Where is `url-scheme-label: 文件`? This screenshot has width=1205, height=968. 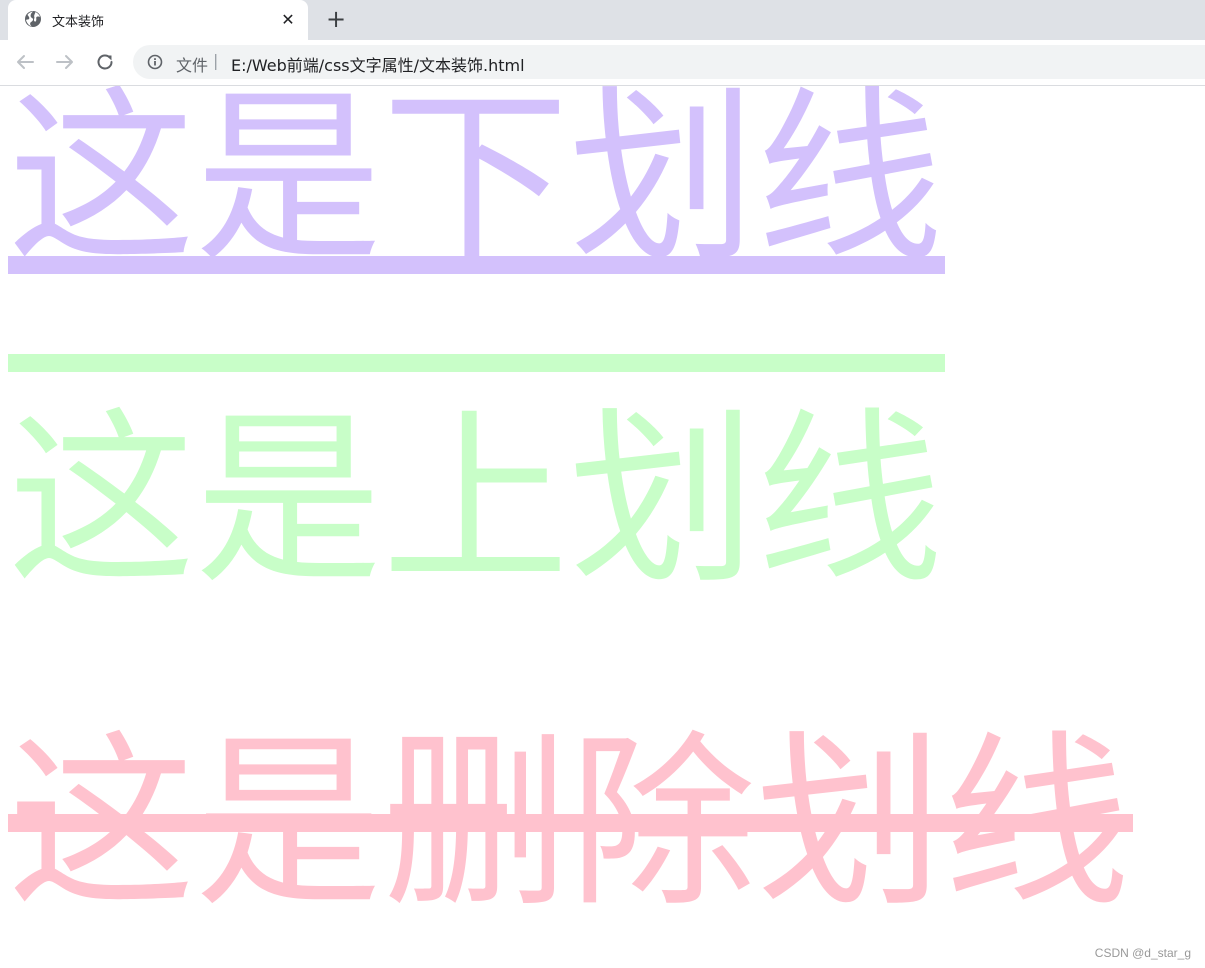 url-scheme-label: 文件 is located at coordinates (192, 65).